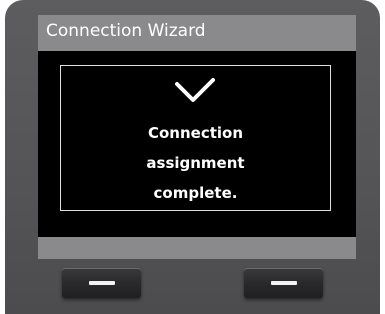 This screenshot has height=314, width=385. Describe the element at coordinates (126, 31) in the screenshot. I see `page-title: Connection Wizard` at that location.